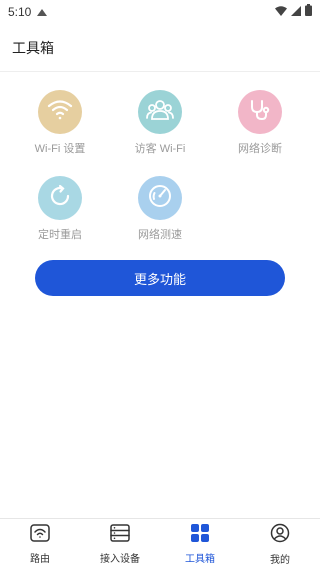 The width and height of the screenshot is (320, 568). I want to click on tool-label: 网络测速, so click(160, 235).